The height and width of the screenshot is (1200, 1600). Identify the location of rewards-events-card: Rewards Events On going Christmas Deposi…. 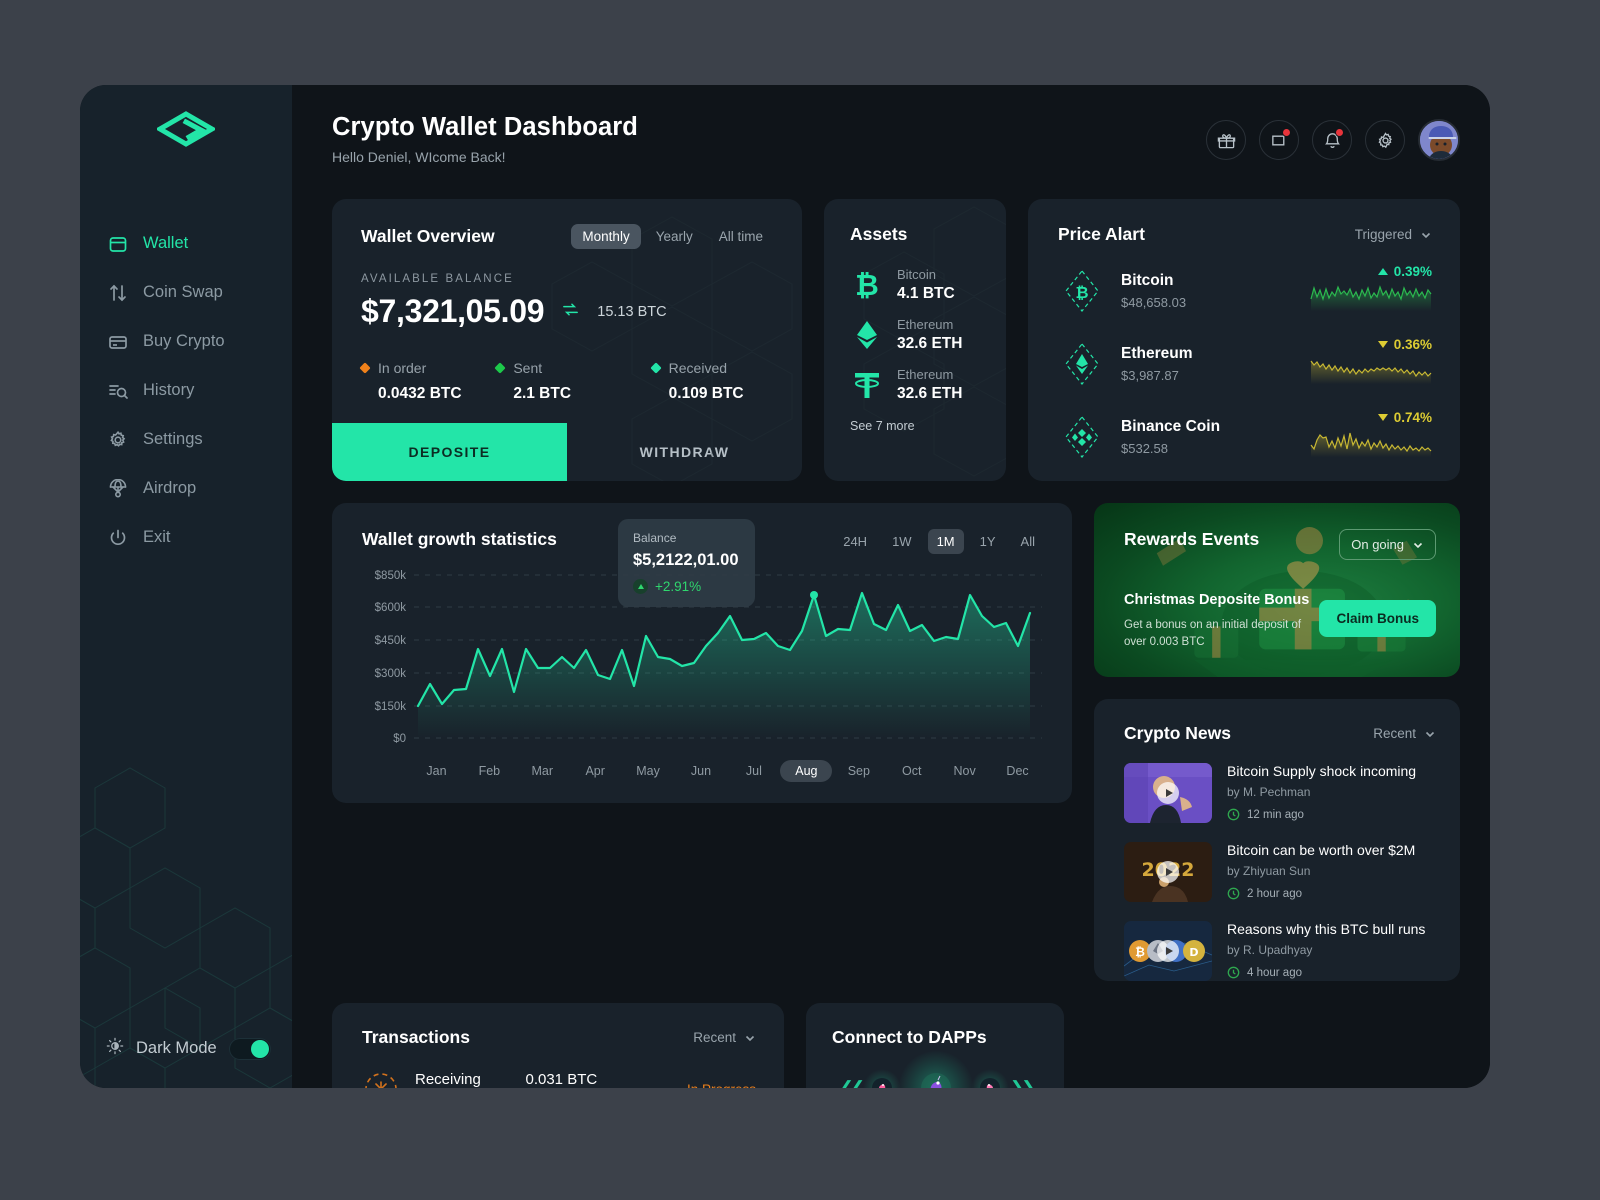
(1277, 590).